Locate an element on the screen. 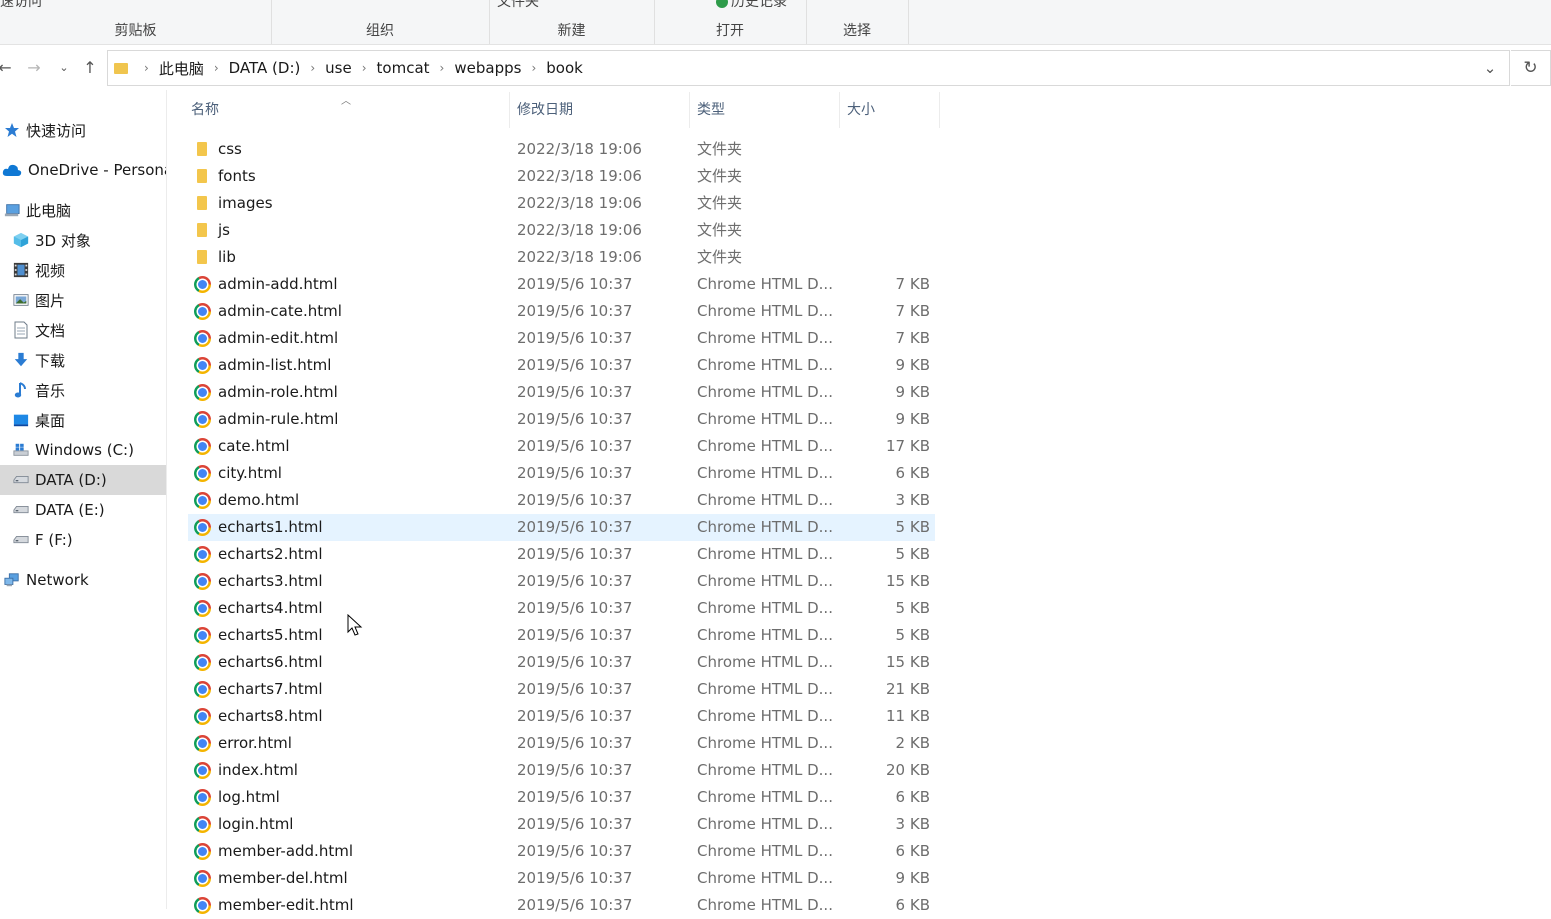  file-size: 9 KB is located at coordinates (912, 365).